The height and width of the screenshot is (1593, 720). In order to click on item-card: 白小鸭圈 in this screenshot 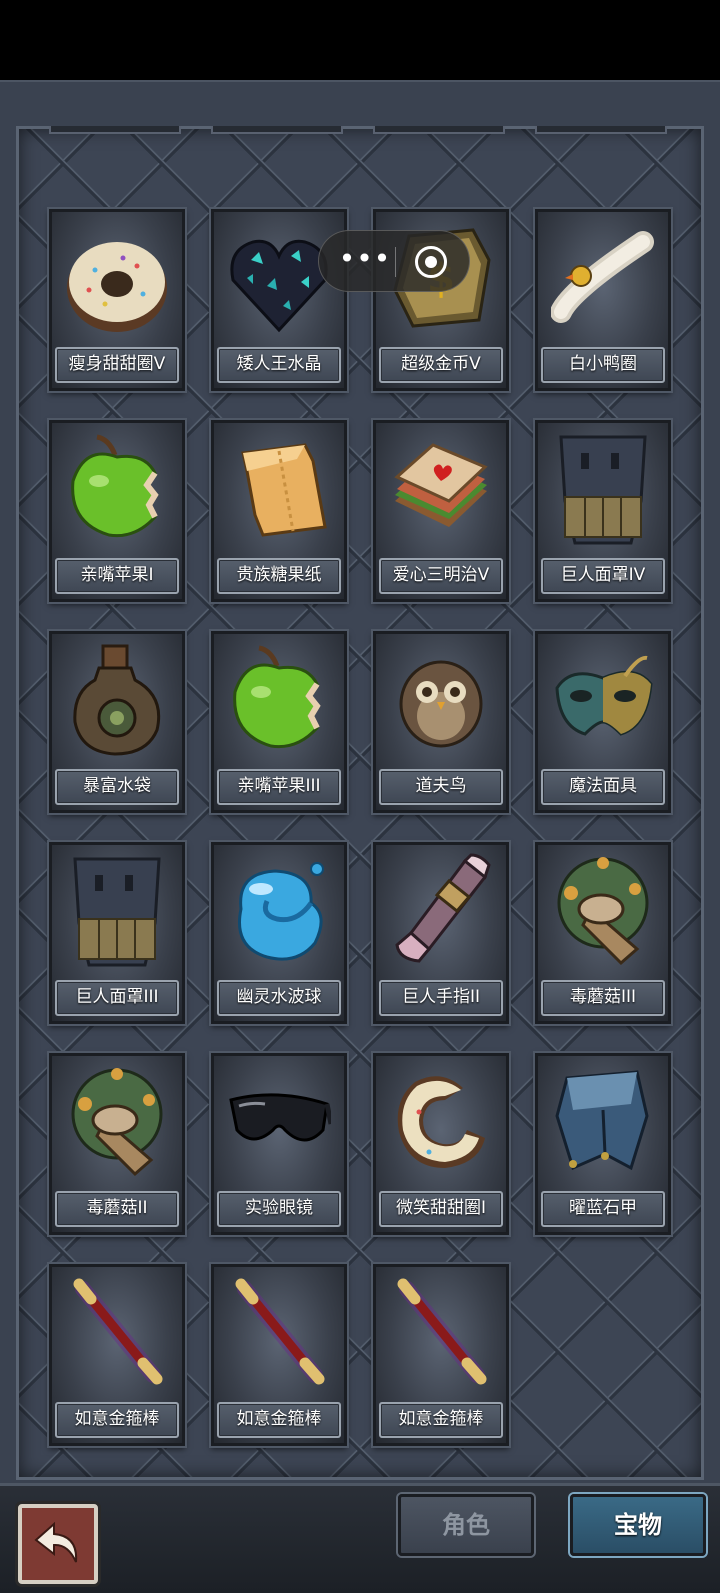, I will do `click(603, 300)`.